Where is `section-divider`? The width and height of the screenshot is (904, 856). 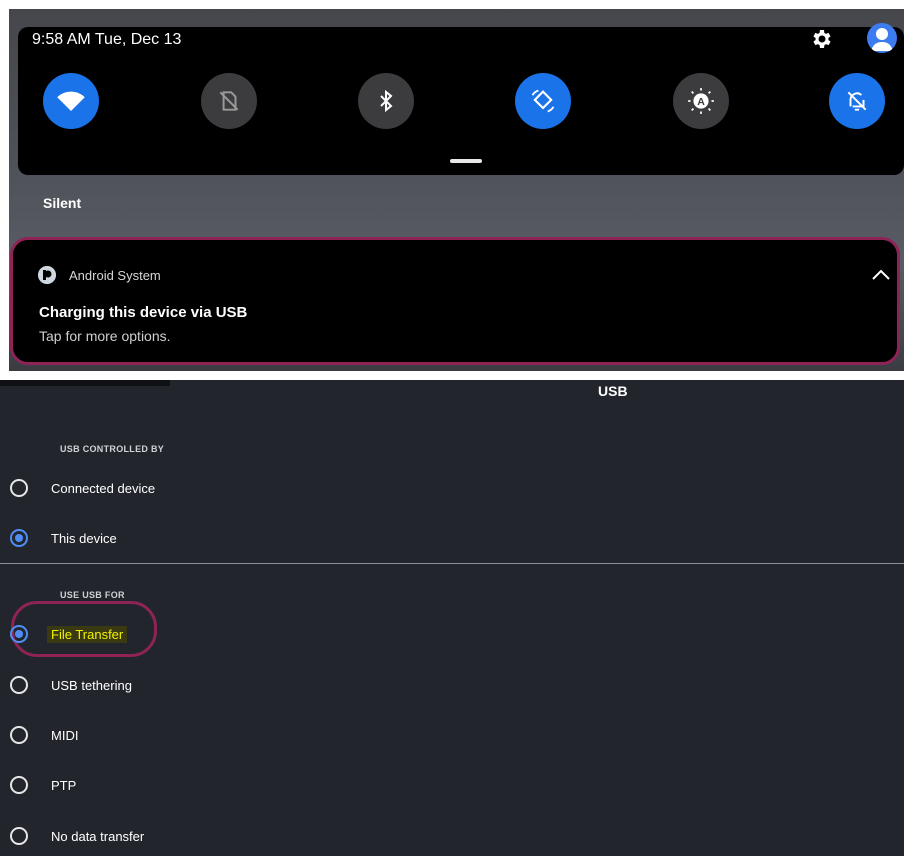 section-divider is located at coordinates (452, 563).